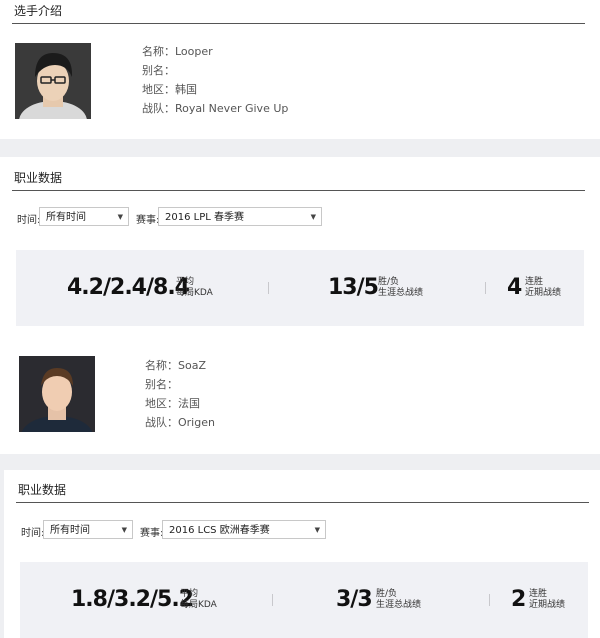 This screenshot has width=600, height=638. I want to click on field-team: 战队：Origen, so click(180, 422).